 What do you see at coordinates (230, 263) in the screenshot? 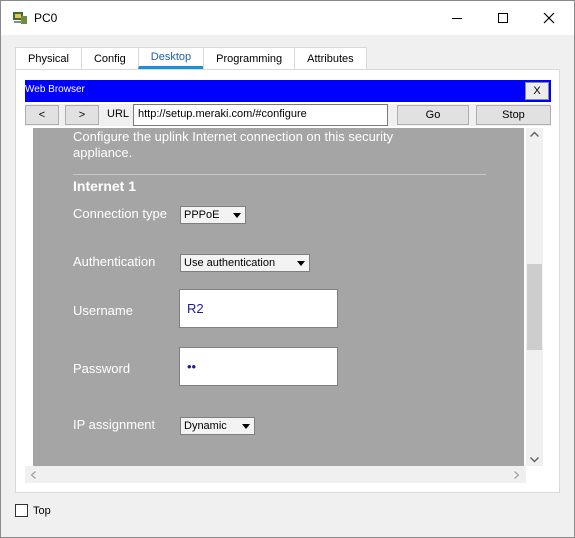
I see `authentication-value: Use authentication` at bounding box center [230, 263].